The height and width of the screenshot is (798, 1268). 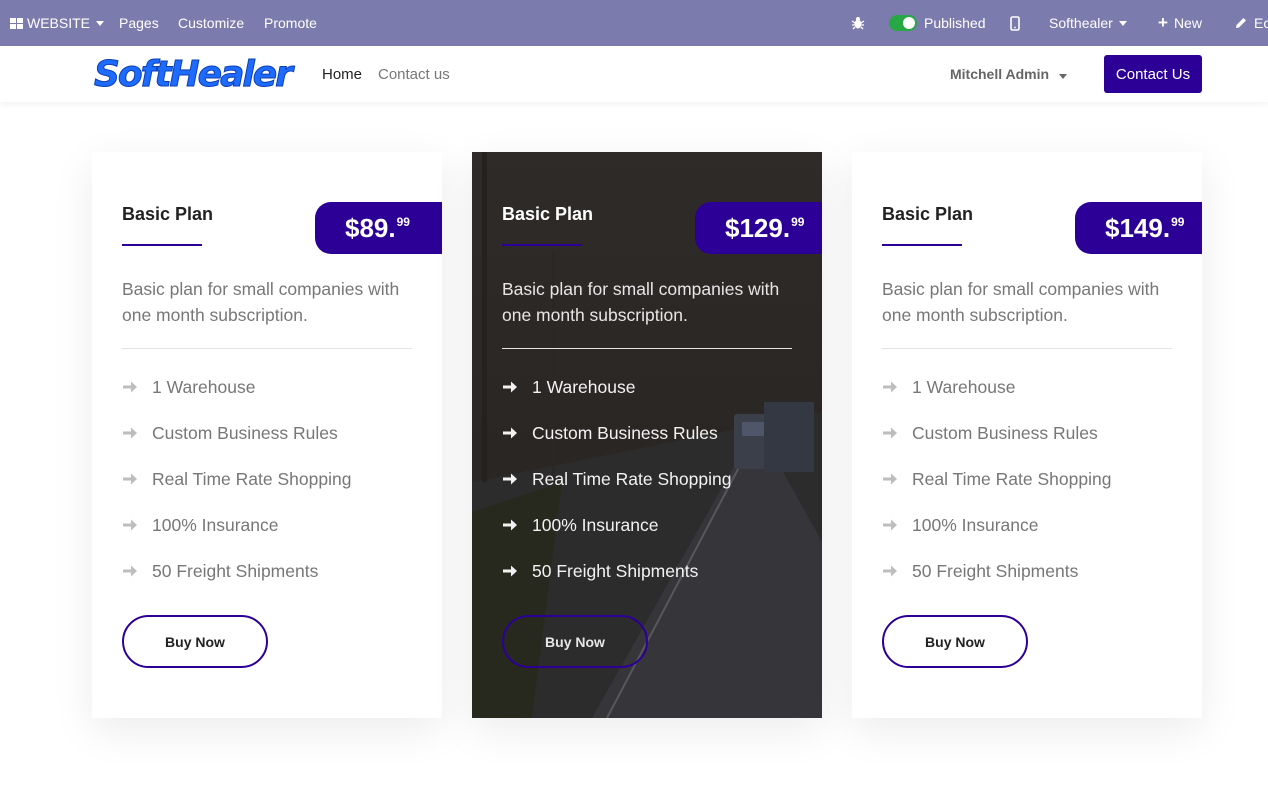 I want to click on price-amount: $129., so click(x=758, y=227).